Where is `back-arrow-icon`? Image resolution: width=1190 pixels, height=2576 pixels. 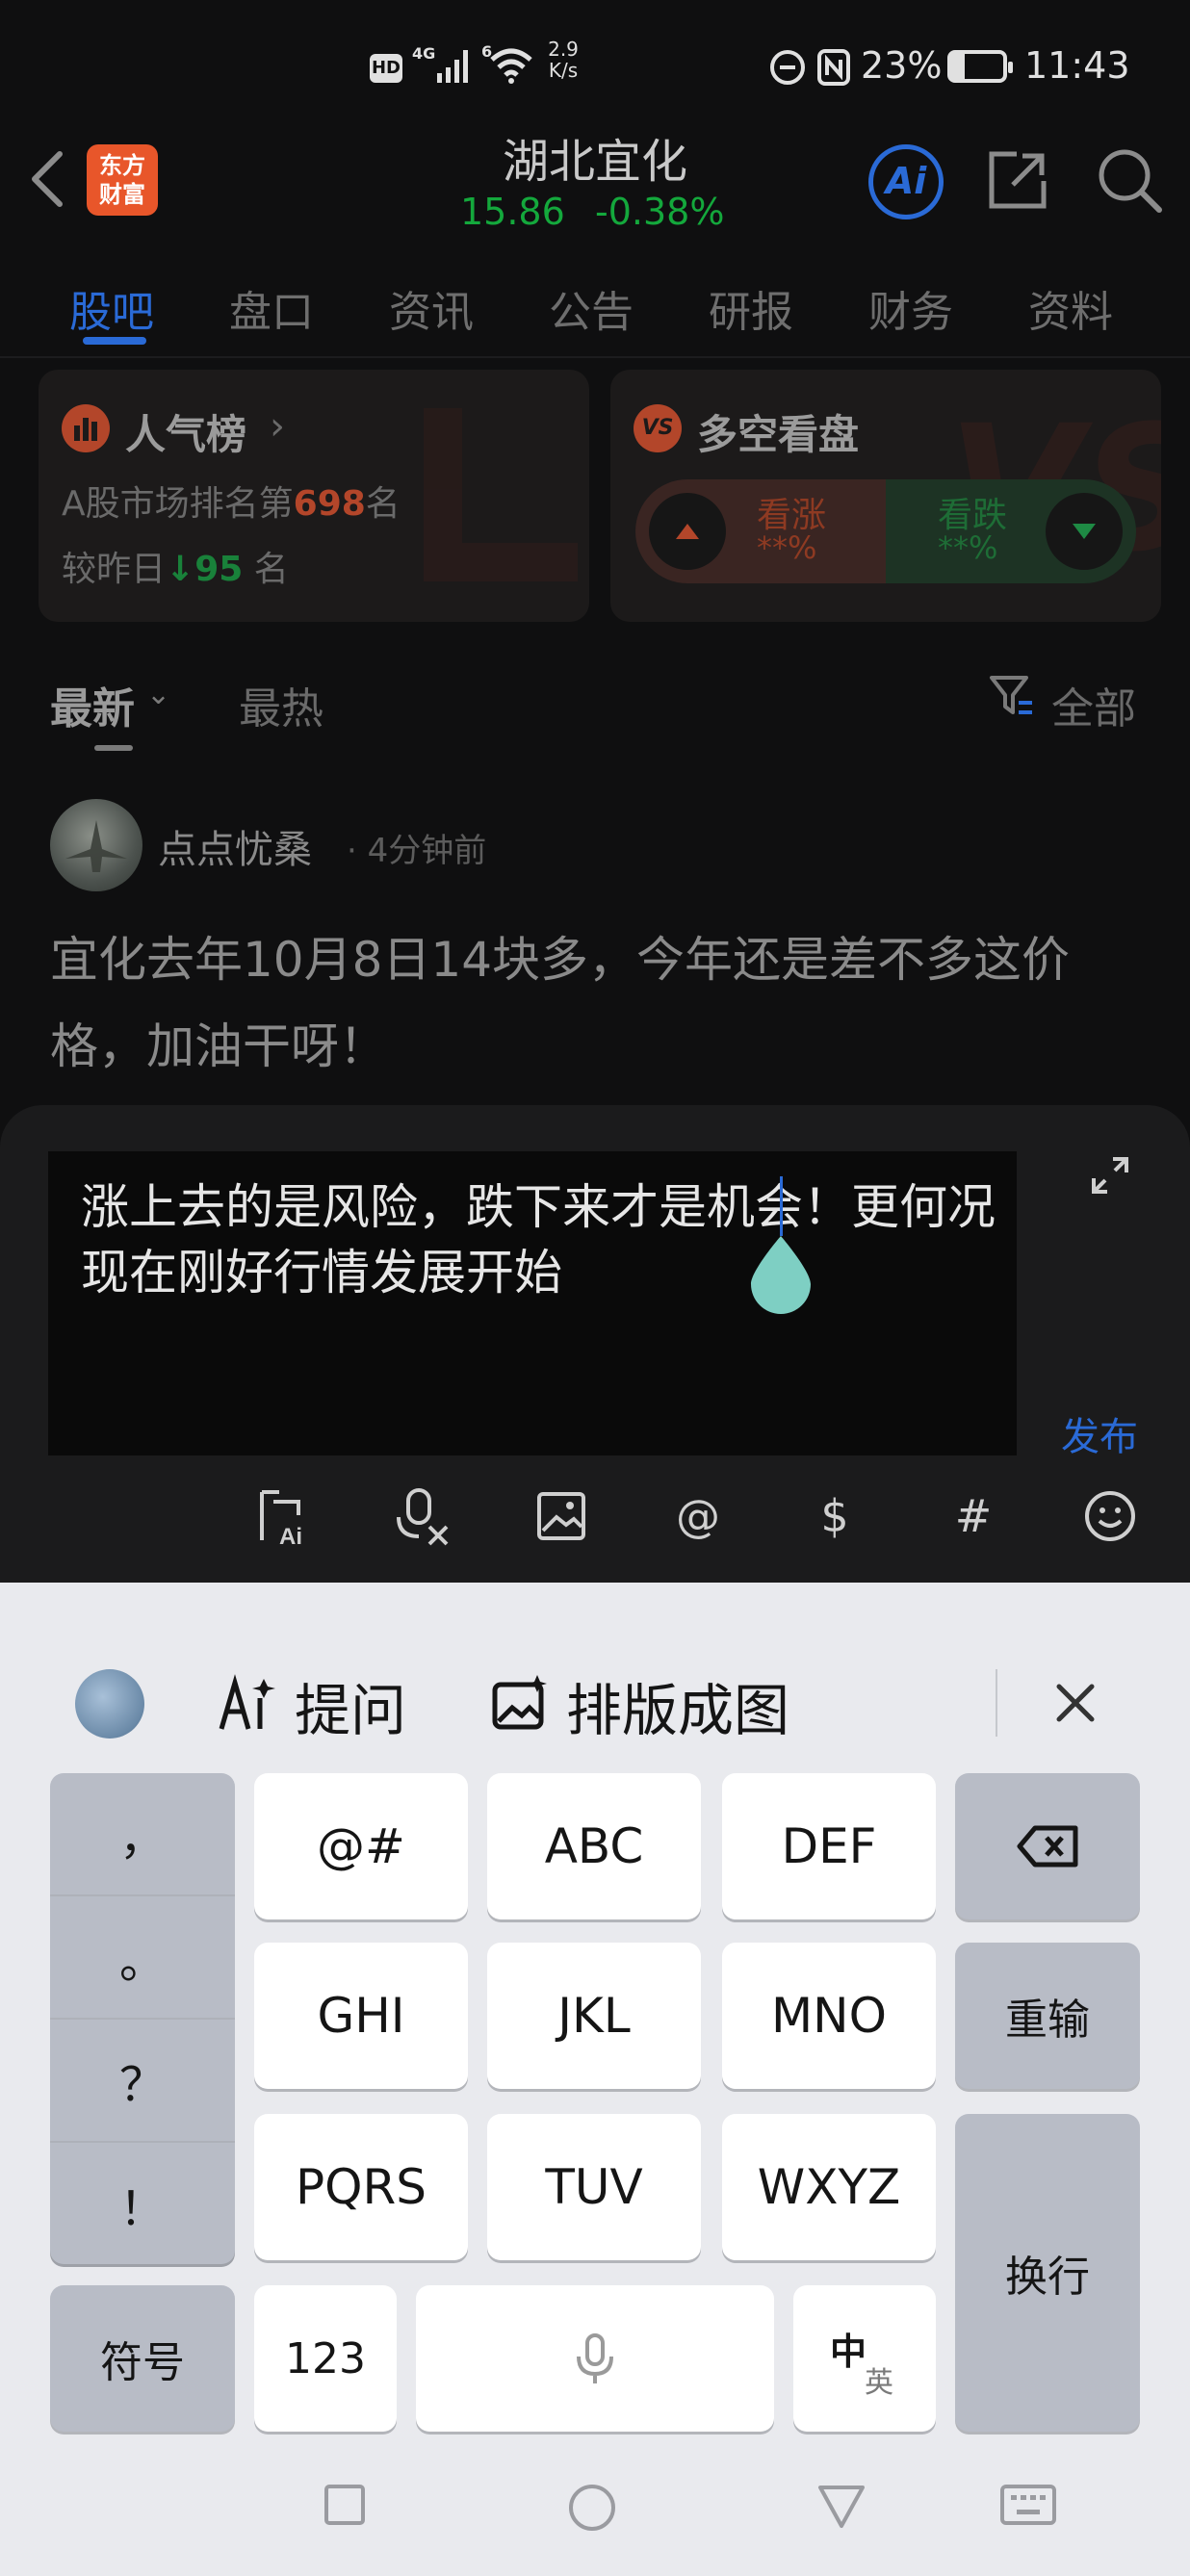 back-arrow-icon is located at coordinates (46, 179).